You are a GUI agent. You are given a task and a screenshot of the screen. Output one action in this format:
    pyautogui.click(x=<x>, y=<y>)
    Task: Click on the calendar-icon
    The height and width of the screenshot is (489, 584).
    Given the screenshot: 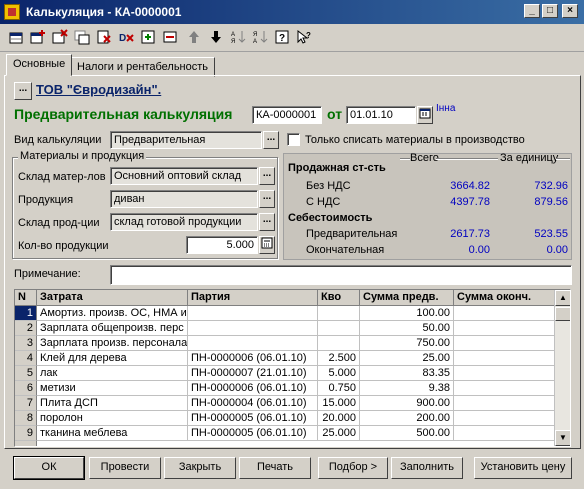 What is the action you would take?
    pyautogui.click(x=425, y=115)
    